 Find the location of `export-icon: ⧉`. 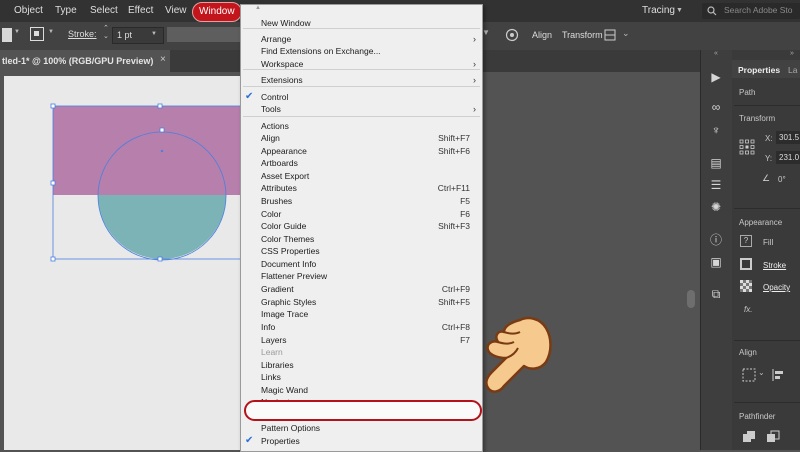

export-icon: ⧉ is located at coordinates (716, 294).